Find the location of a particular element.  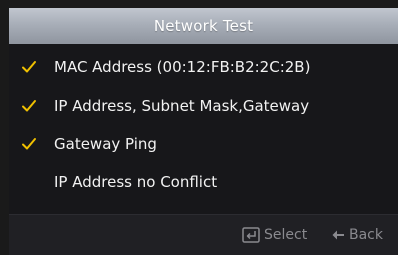

test-item-label: Gateway Ping is located at coordinates (105, 144).